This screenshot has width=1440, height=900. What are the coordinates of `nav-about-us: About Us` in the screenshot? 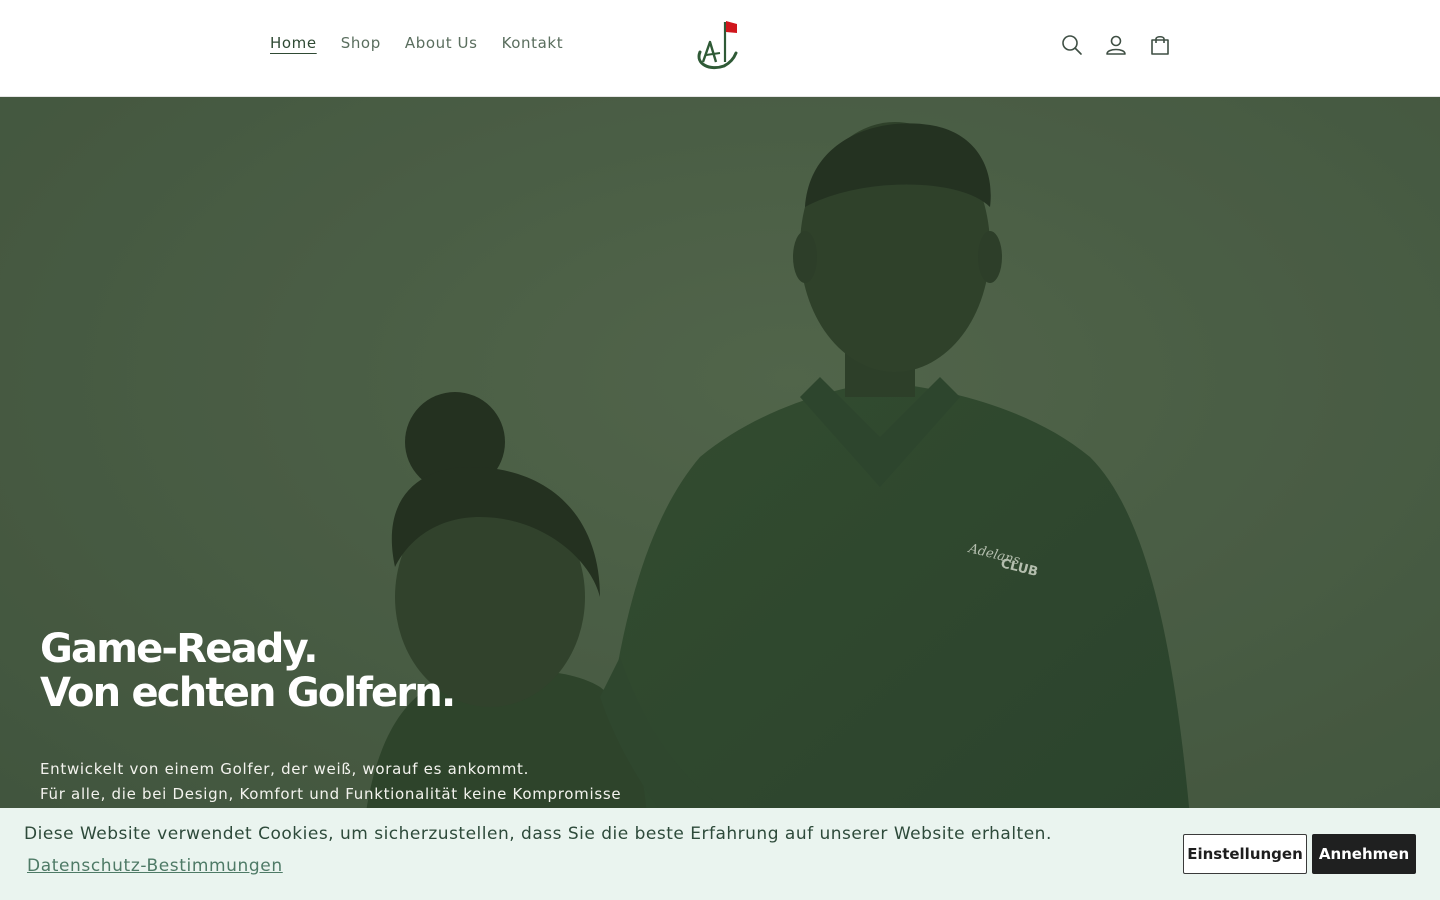 It's located at (441, 43).